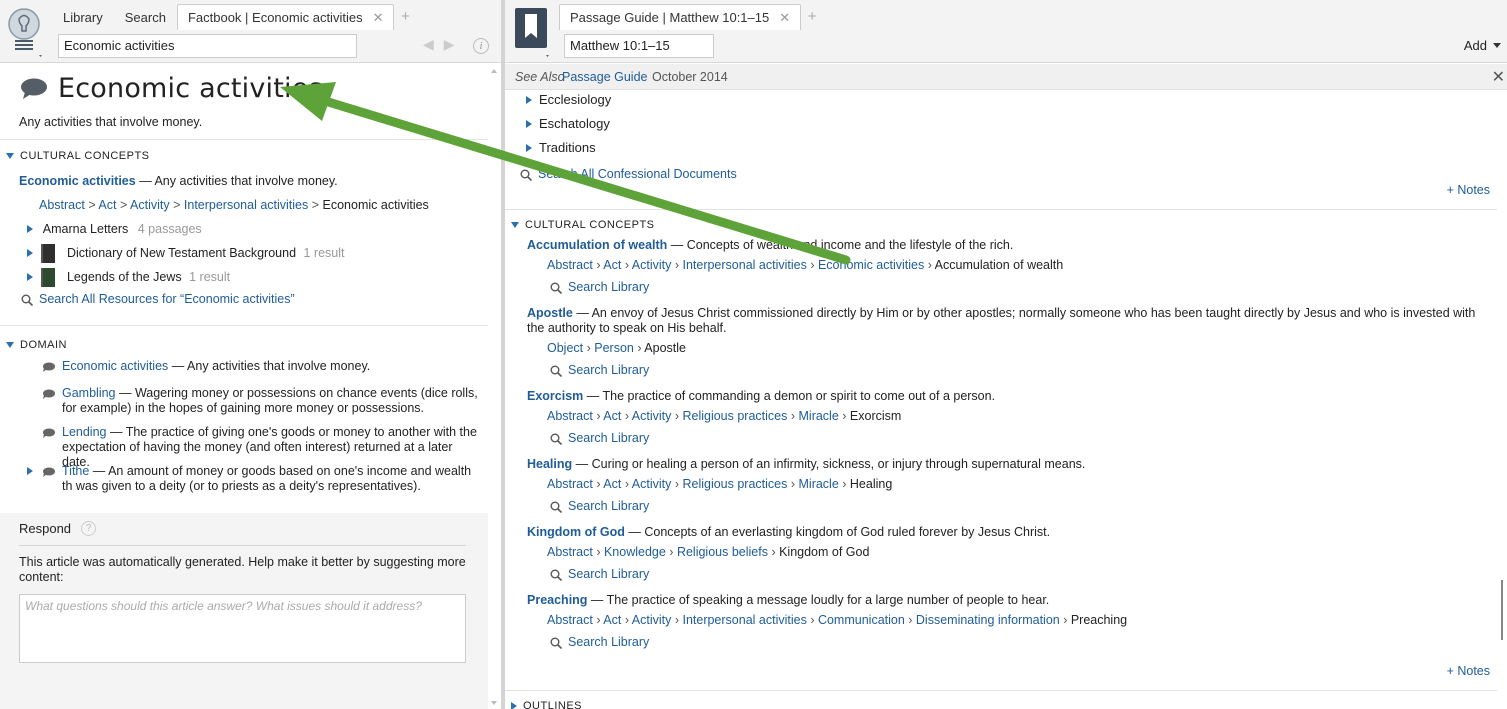  I want to click on crumb-link: Person, so click(614, 348).